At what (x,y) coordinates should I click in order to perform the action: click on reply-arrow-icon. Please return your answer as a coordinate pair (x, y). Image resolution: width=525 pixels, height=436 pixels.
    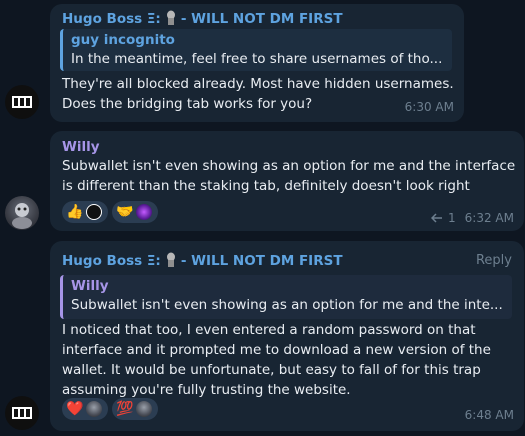
    Looking at the image, I should click on (437, 218).